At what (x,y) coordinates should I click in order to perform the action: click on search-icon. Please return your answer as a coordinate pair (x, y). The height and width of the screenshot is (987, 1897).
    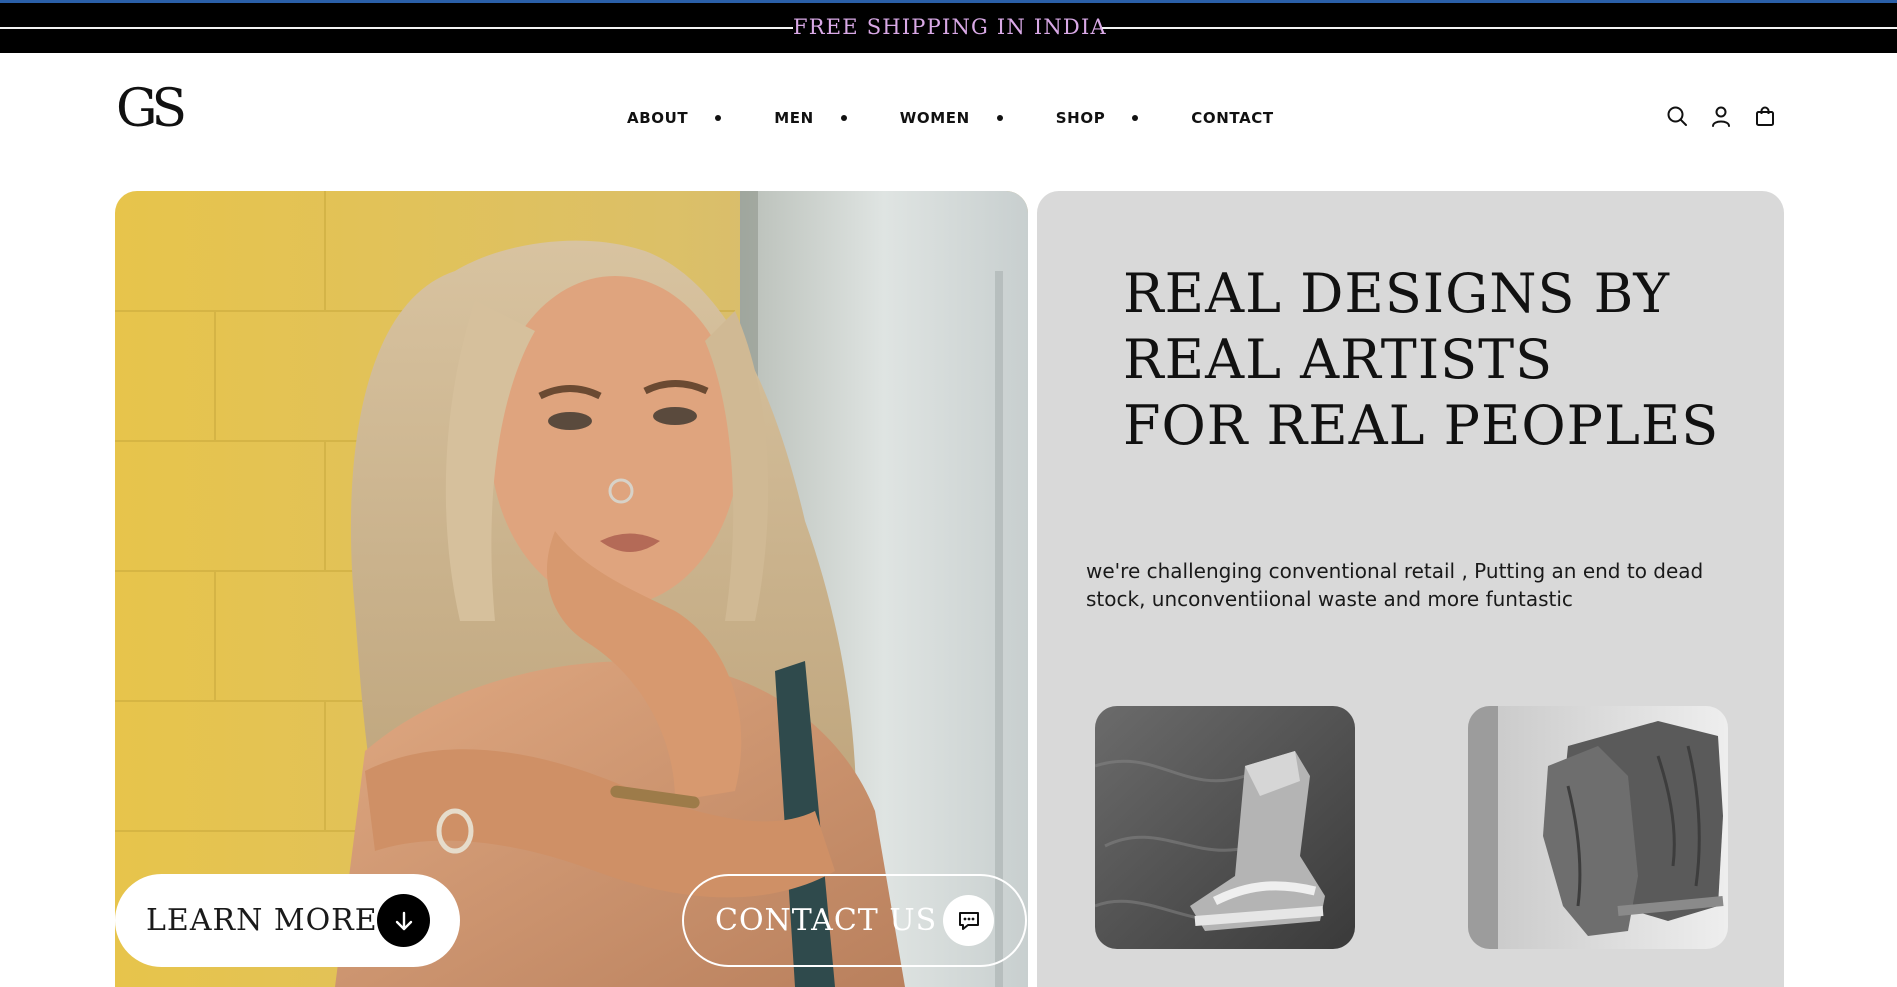
    Looking at the image, I should click on (1677, 116).